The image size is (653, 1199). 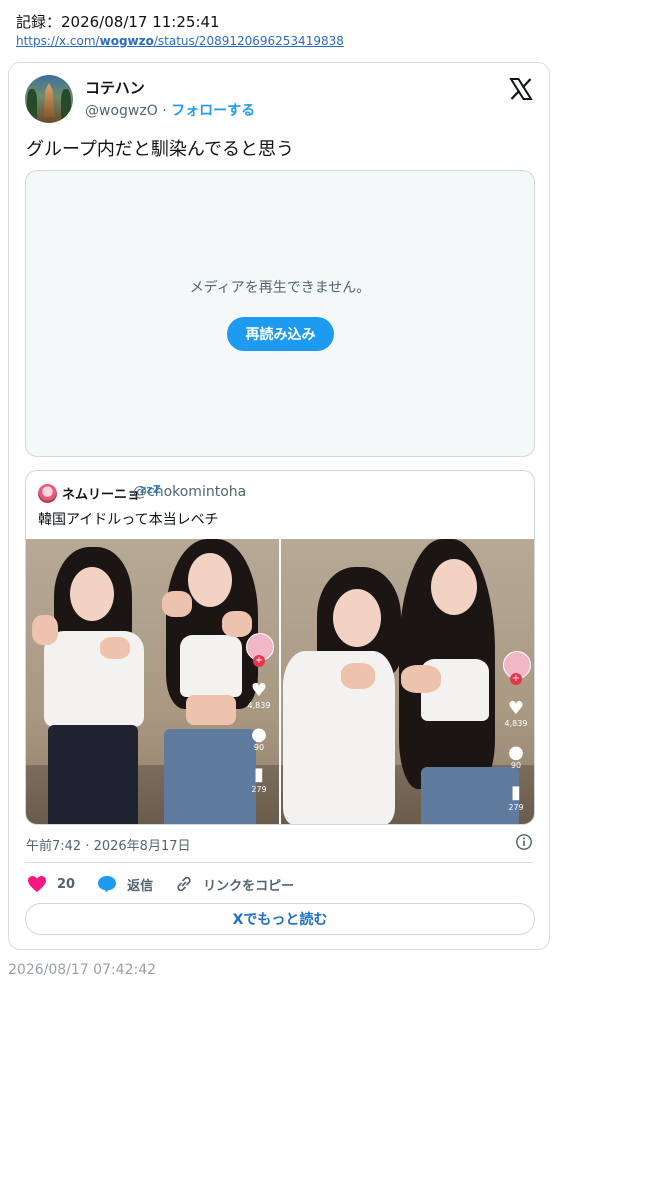 I want to click on like-count: 20, so click(x=66, y=884).